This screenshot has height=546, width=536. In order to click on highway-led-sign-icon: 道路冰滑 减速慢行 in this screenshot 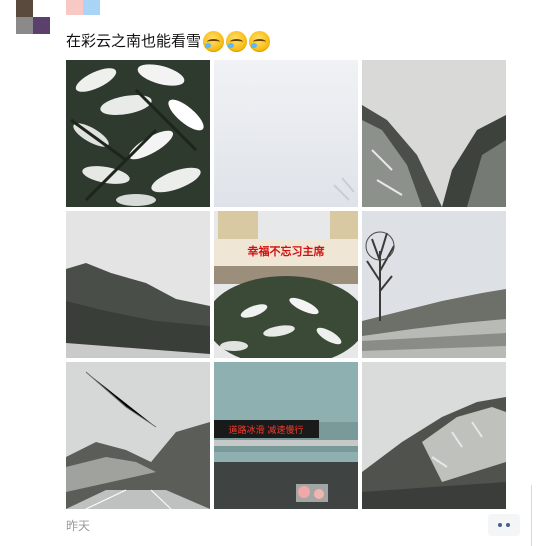, I will do `click(286, 435)`.